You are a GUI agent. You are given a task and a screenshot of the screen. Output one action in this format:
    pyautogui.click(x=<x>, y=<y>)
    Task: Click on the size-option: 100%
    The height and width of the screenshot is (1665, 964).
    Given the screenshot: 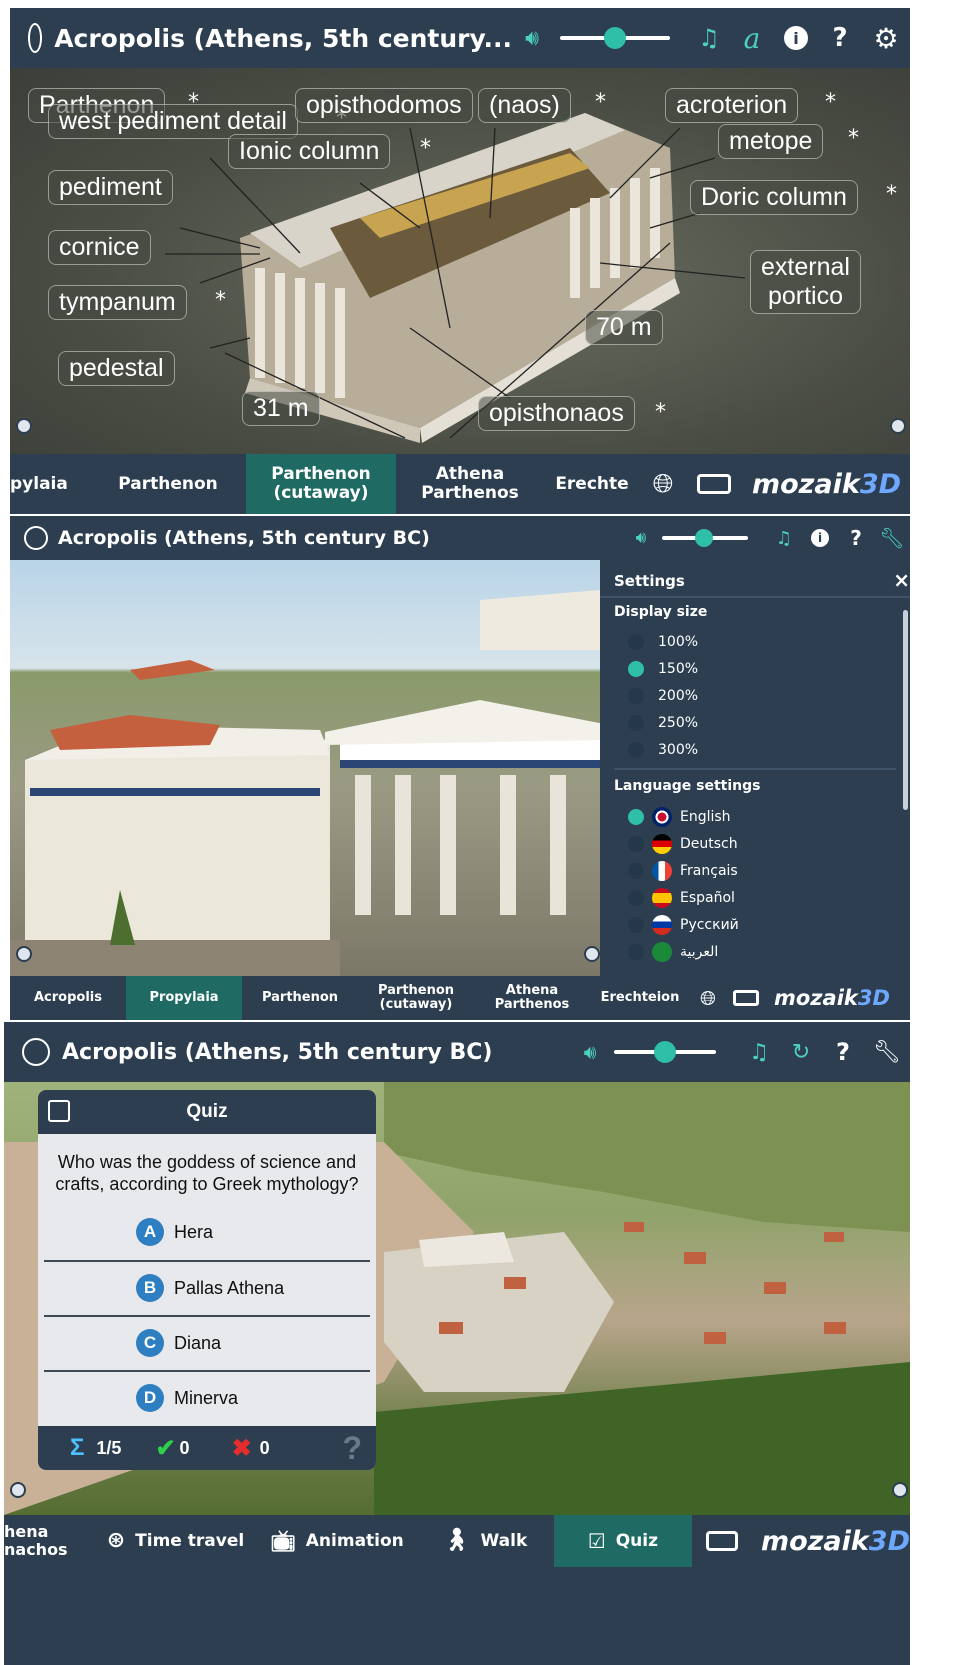 What is the action you would take?
    pyautogui.click(x=663, y=642)
    